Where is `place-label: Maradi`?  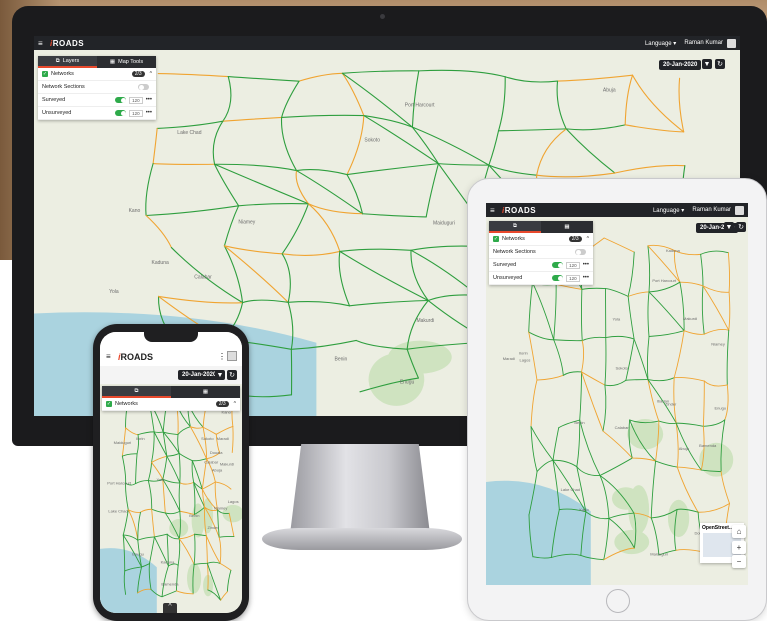 place-label: Maradi is located at coordinates (223, 438).